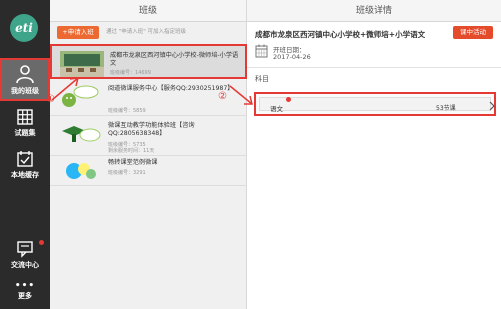 Image resolution: width=501 pixels, height=309 pixels. I want to click on calendar-check-icon, so click(25, 159).